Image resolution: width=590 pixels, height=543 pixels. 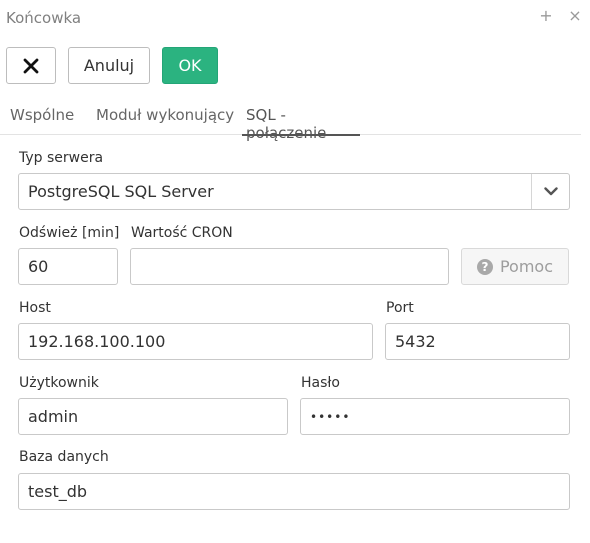 What do you see at coordinates (69, 233) in the screenshot?
I see `refresh-label: Odśwież [min]` at bounding box center [69, 233].